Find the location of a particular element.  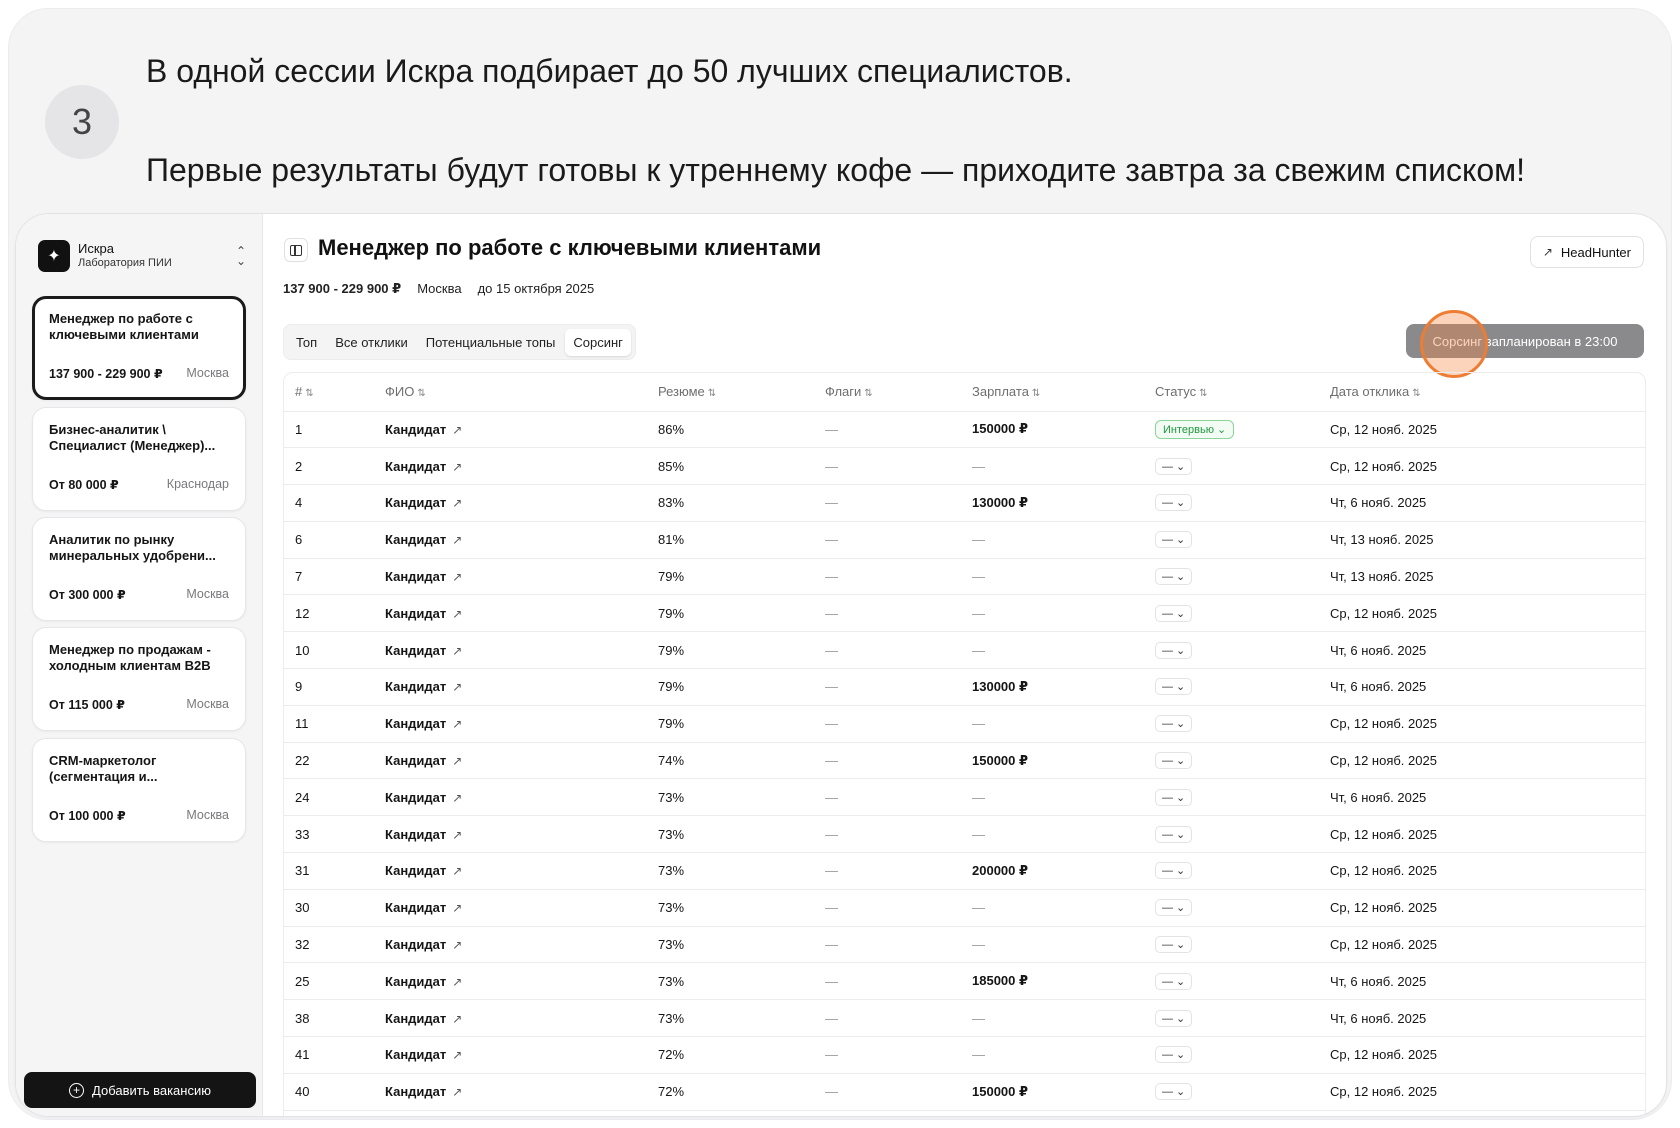

table-row: 10 Кандидат ↗ 79% — — — ⌄ Чт, 6 нояб. 2025 is located at coordinates (964, 650).